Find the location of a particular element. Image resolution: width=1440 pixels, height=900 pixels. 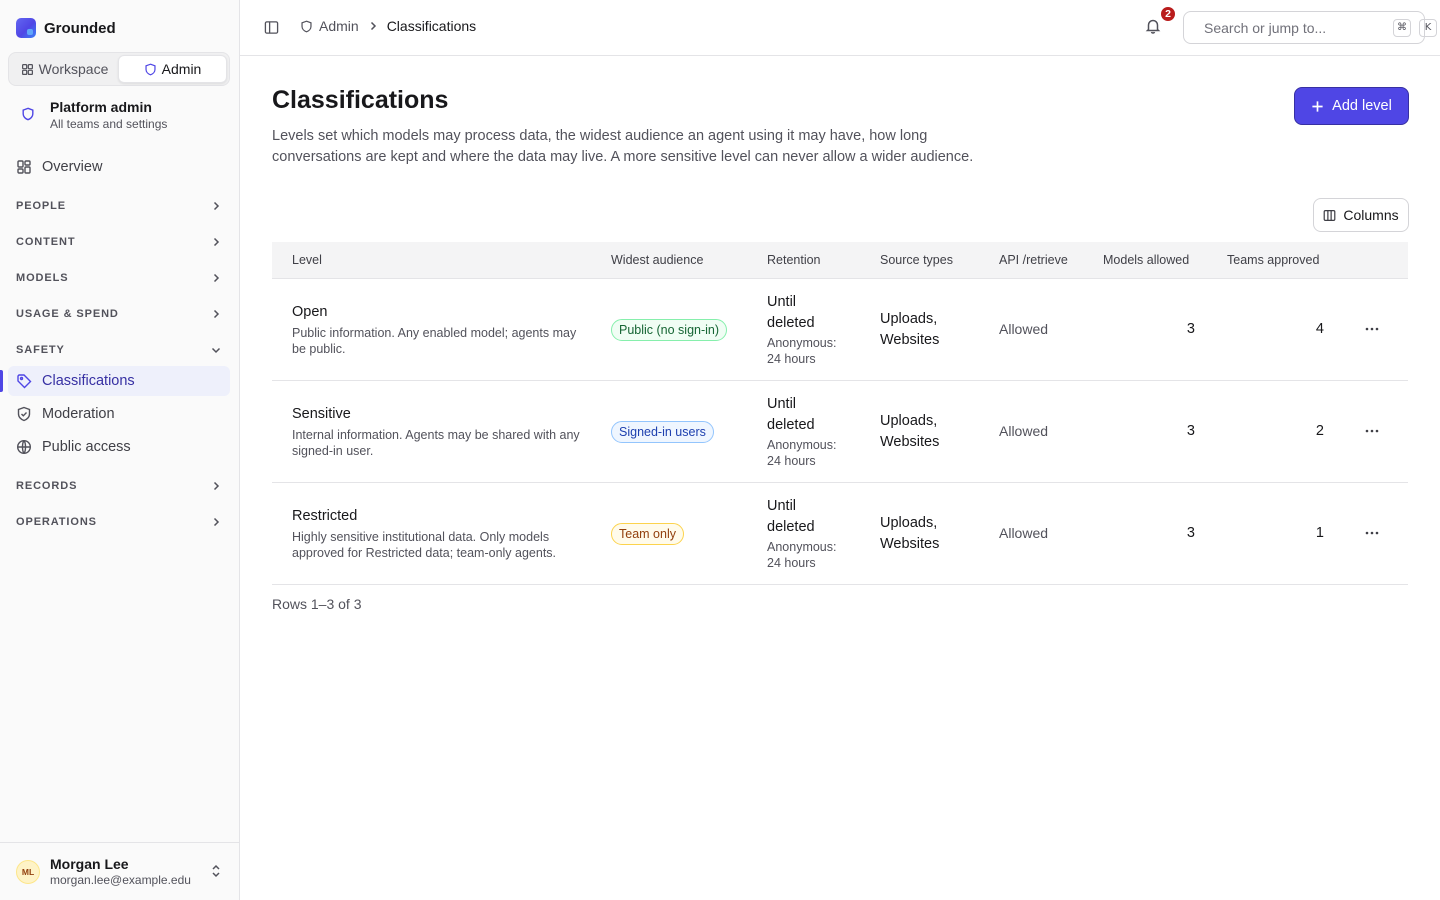

add-level-label: Add level is located at coordinates (1362, 106).